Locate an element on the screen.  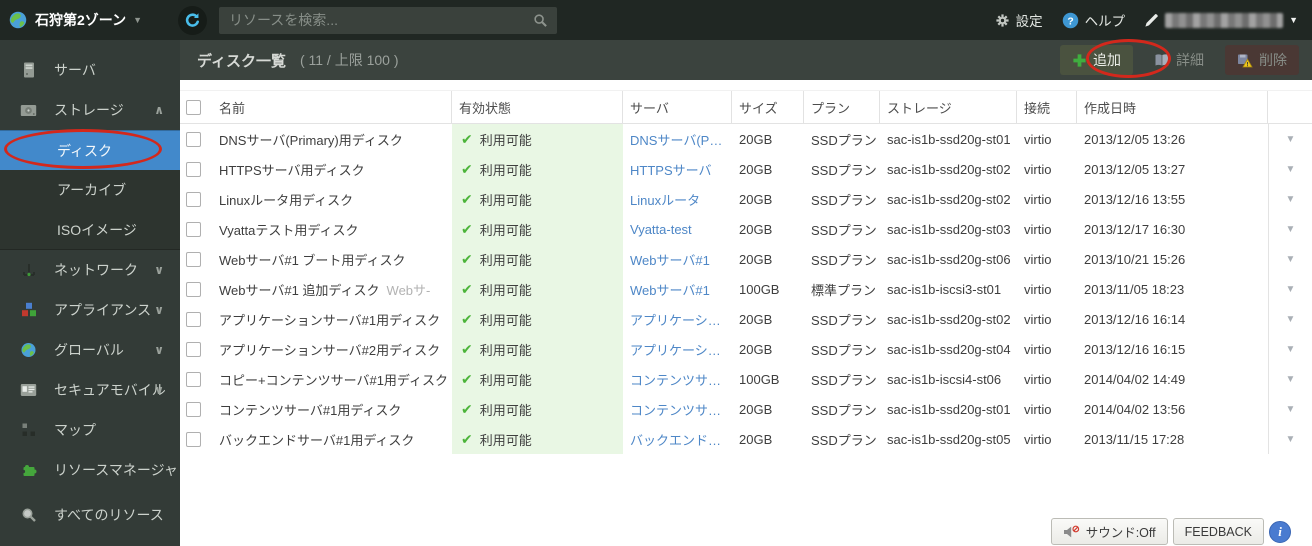
chevron-down-icon: ∨ is located at coordinates (159, 350).